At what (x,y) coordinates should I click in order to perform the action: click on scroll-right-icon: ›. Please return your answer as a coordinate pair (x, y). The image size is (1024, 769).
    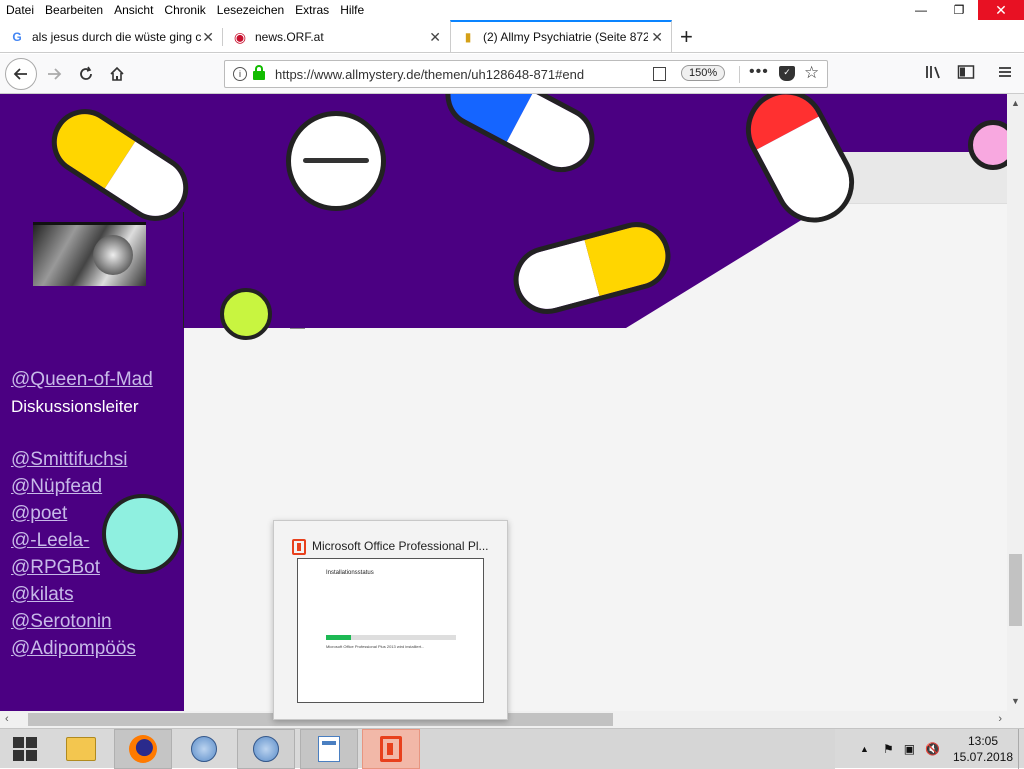
    Looking at the image, I should click on (1000, 719).